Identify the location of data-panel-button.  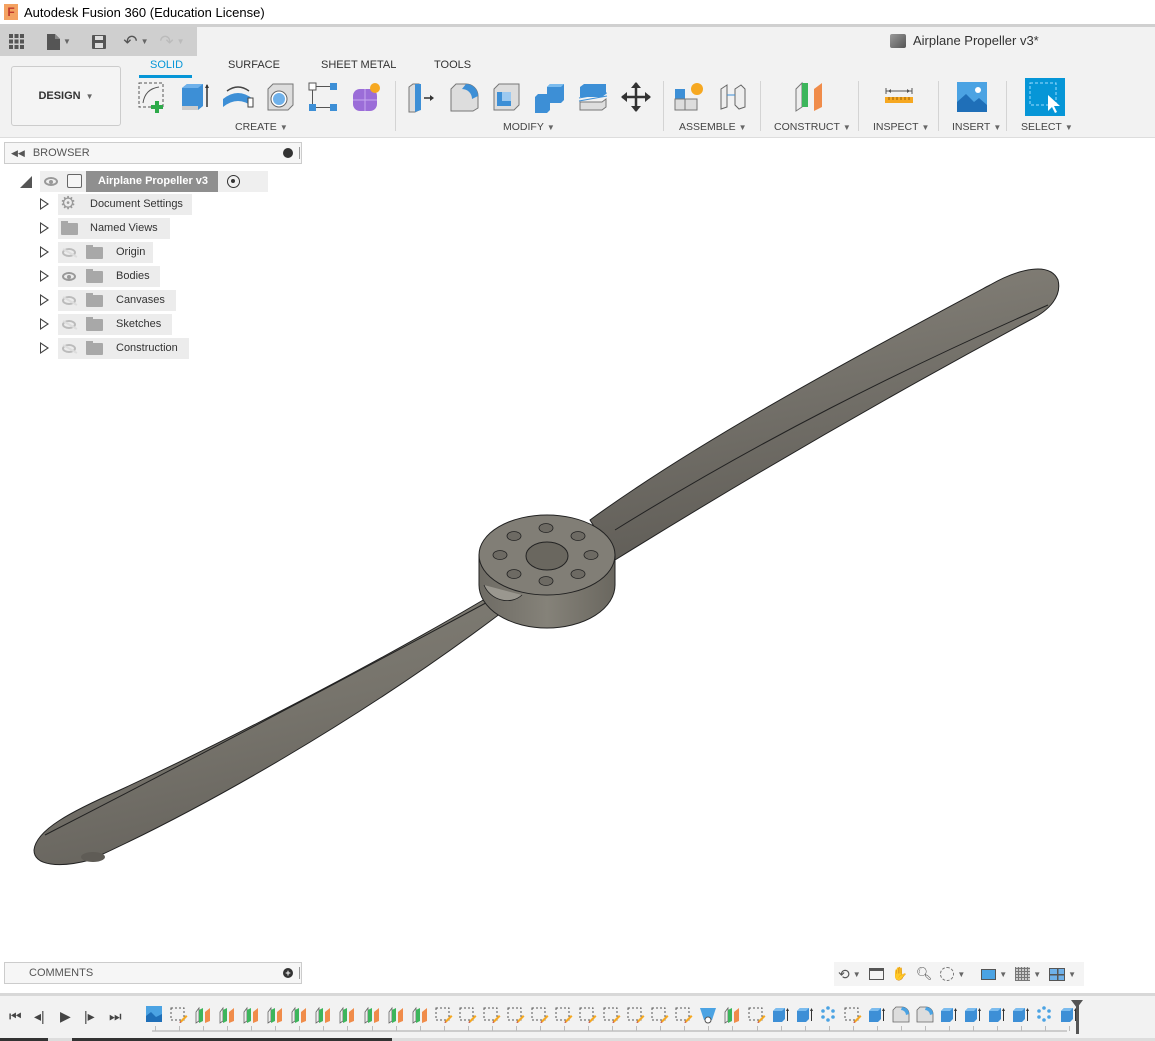
(16, 41).